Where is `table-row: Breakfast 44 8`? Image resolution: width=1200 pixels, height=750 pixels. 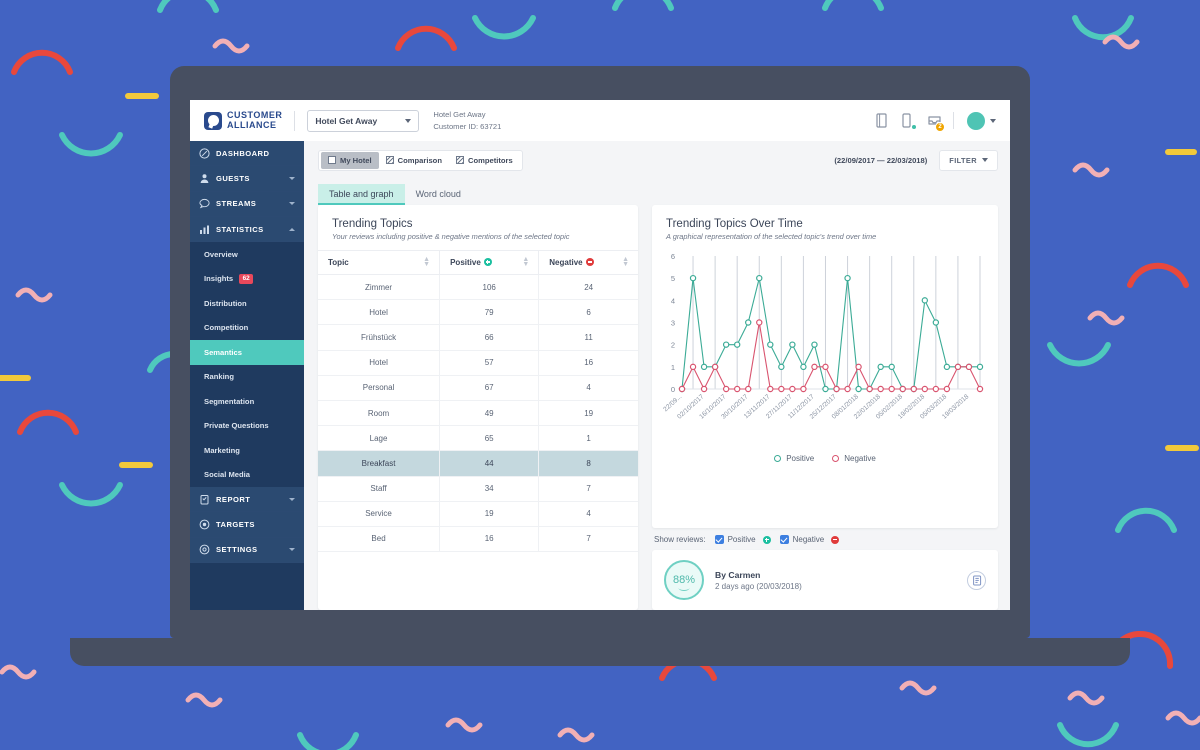
table-row: Breakfast 44 8 is located at coordinates (478, 463).